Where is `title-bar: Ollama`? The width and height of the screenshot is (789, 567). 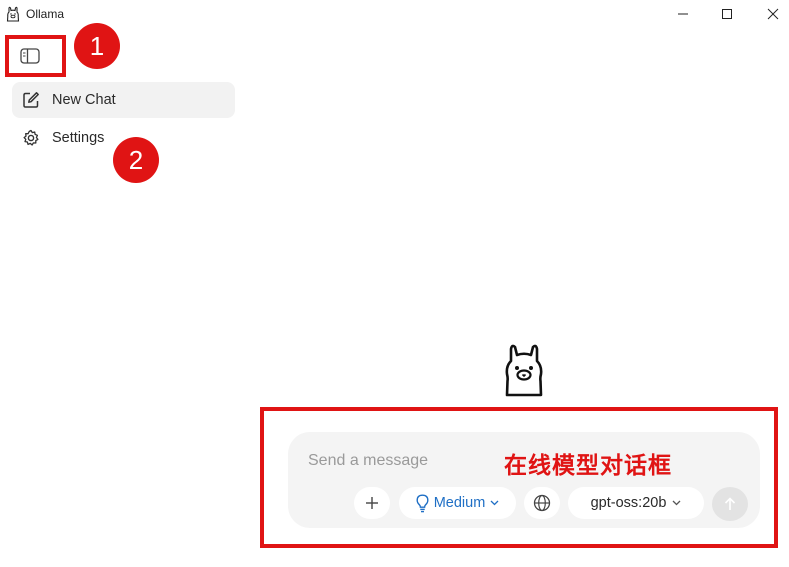 title-bar: Ollama is located at coordinates (394, 14).